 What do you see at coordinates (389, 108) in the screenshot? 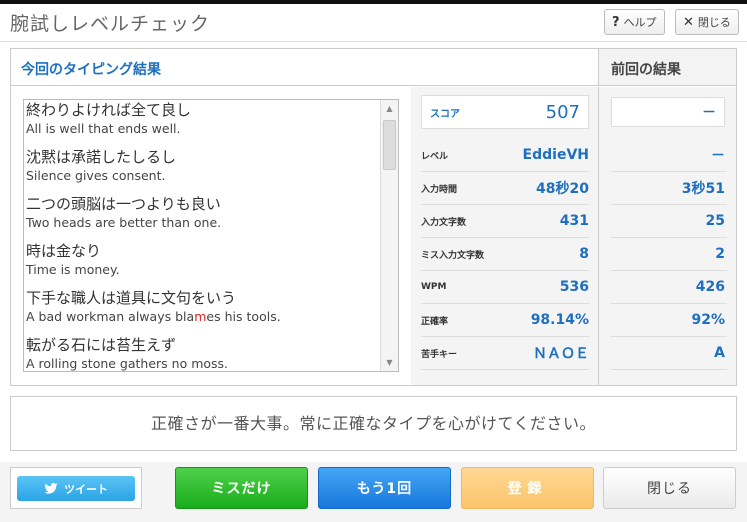
I see `scroll-up-arrow-icon: ▲` at bounding box center [389, 108].